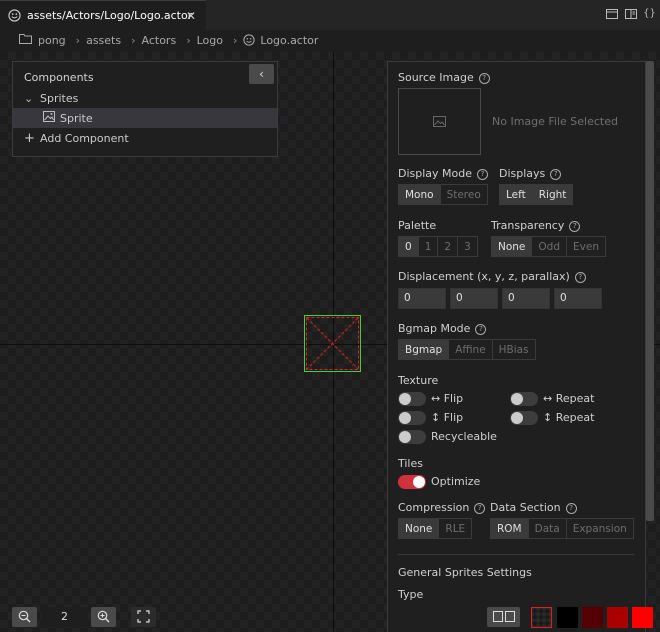  I want to click on data-section-selector: ROM Data Expansion, so click(562, 528).